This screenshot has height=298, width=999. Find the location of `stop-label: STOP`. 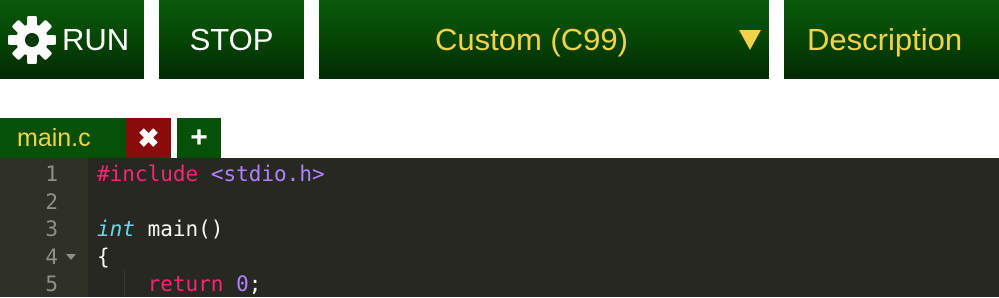

stop-label: STOP is located at coordinates (231, 39).